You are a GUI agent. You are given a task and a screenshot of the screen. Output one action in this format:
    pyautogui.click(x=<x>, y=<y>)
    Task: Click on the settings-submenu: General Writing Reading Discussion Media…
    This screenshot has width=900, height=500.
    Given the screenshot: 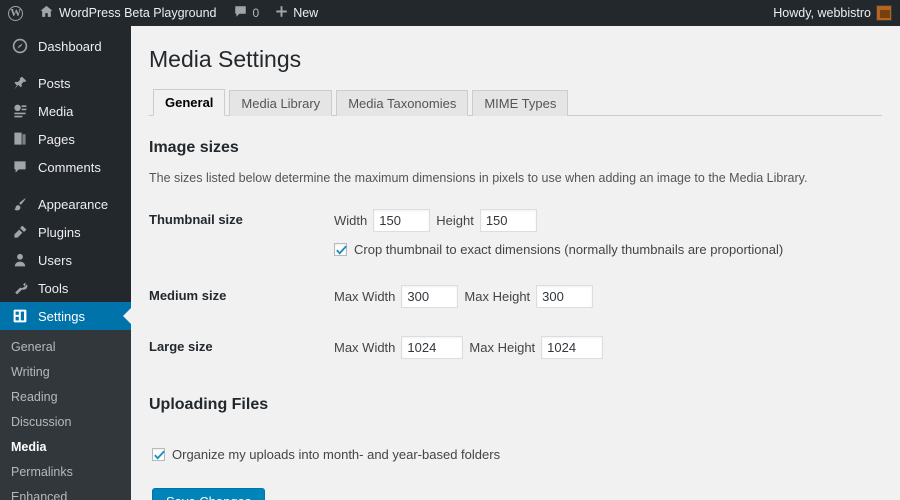 What is the action you would take?
    pyautogui.click(x=65, y=415)
    